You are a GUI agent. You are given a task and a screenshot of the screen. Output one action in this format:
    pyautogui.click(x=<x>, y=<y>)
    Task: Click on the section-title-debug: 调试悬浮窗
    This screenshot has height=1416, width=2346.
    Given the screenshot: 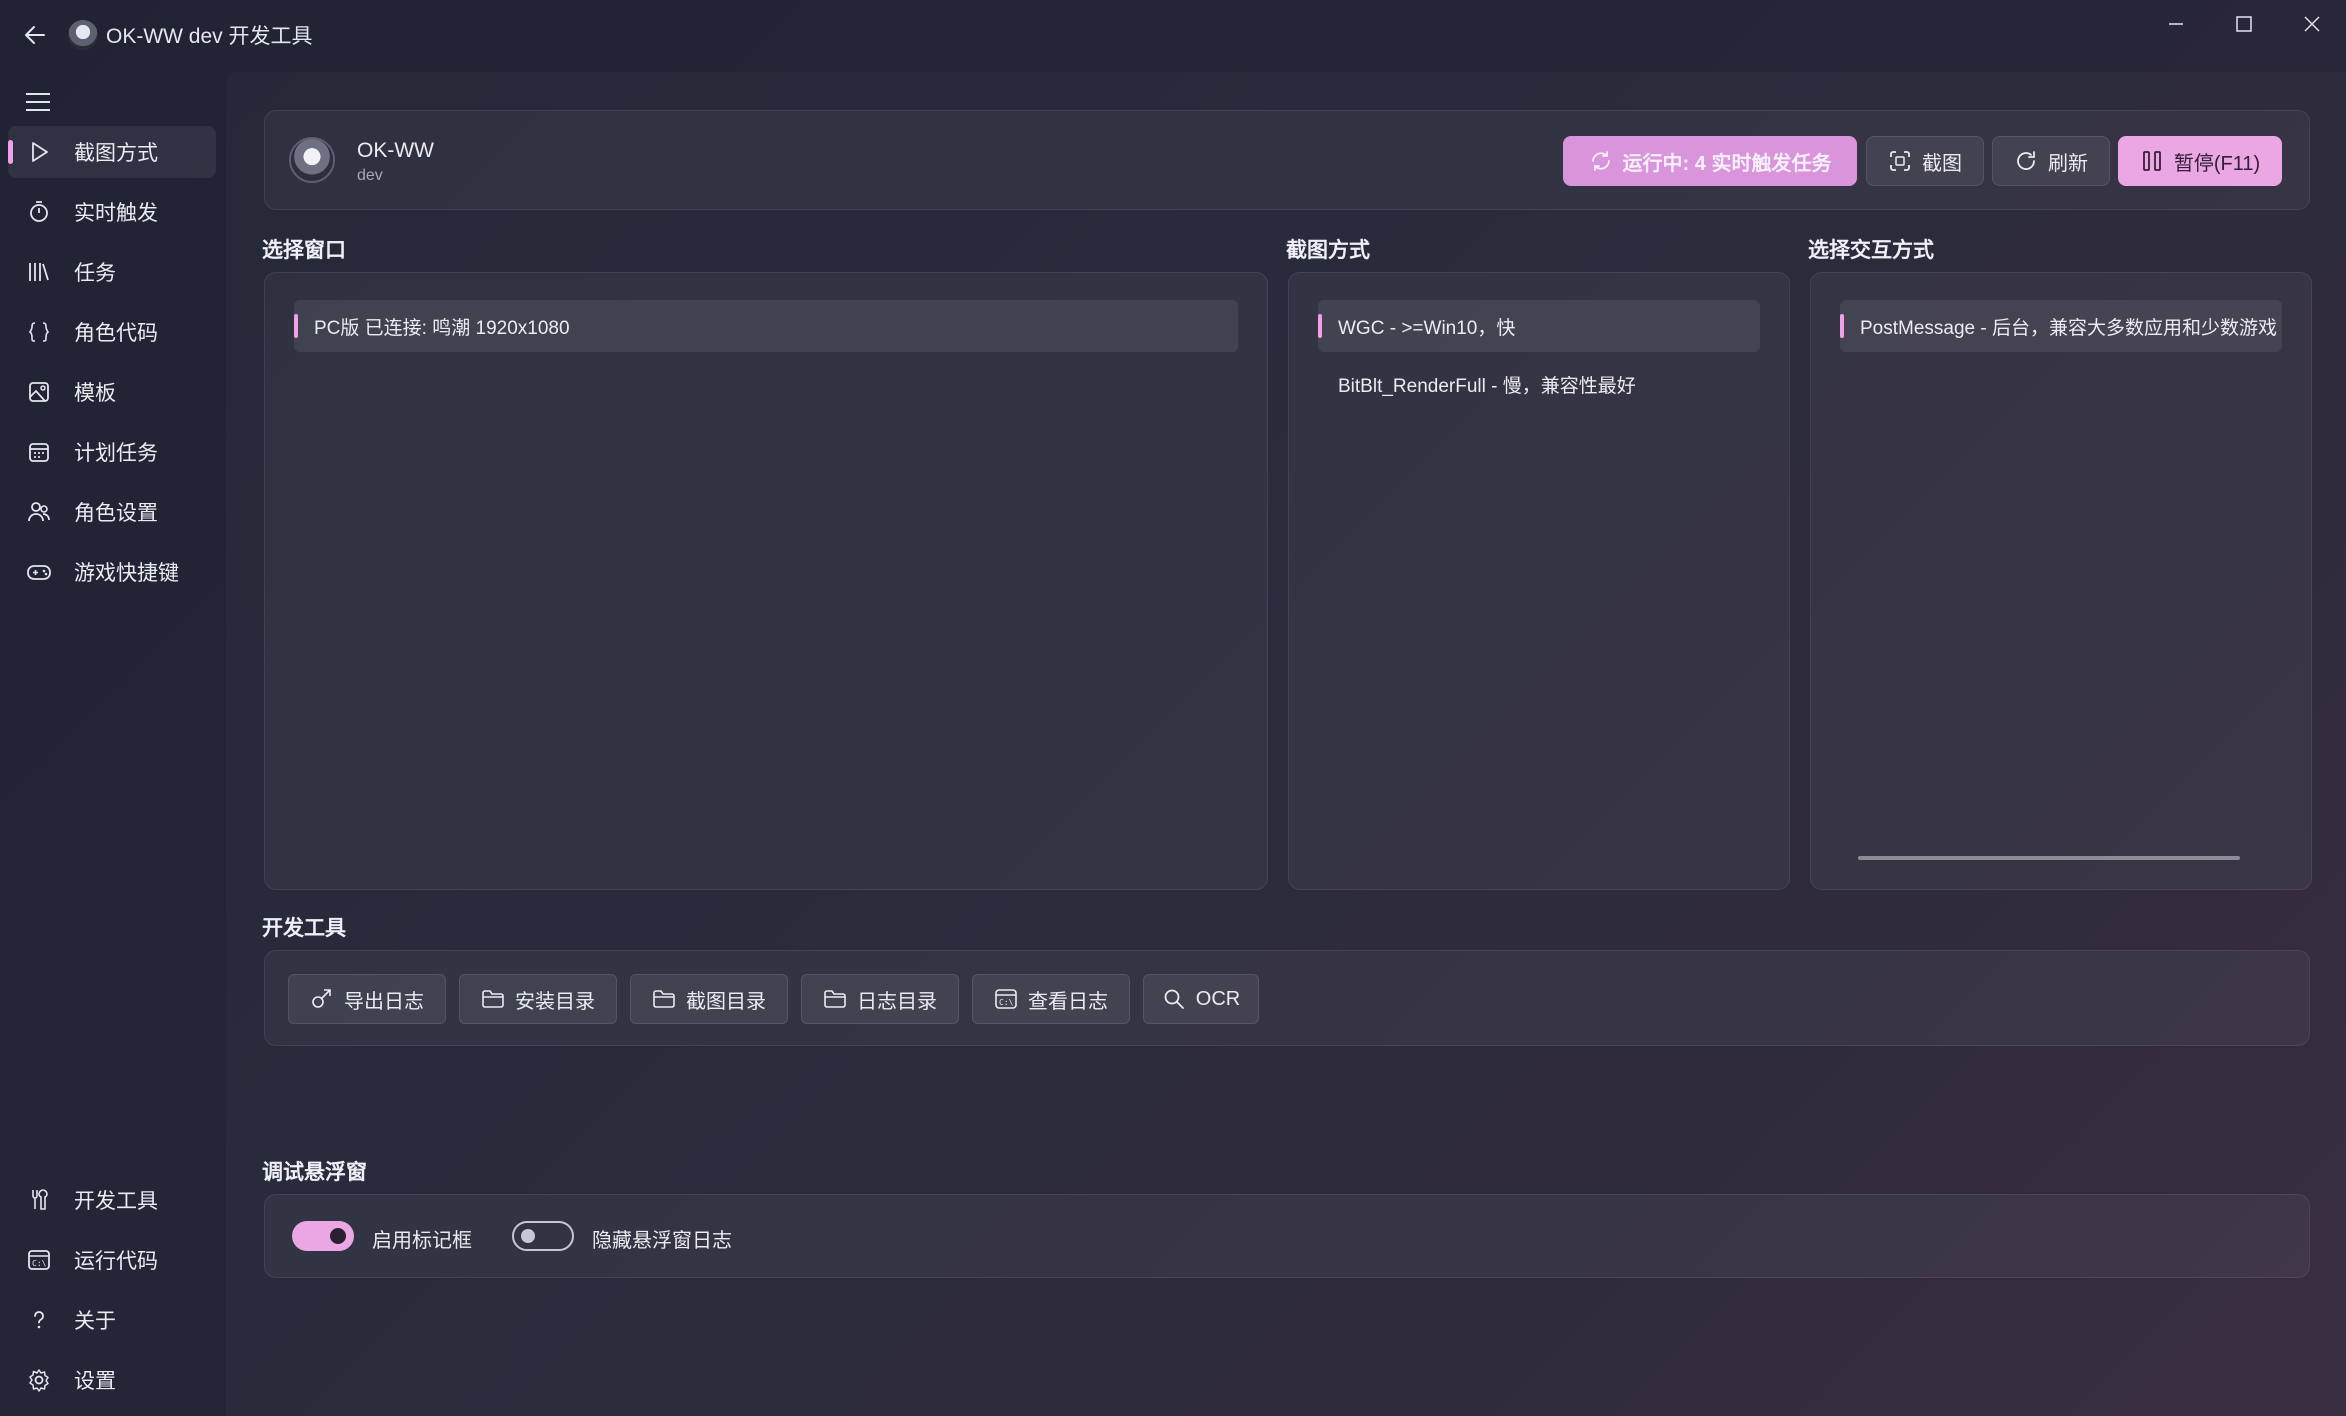 What is the action you would take?
    pyautogui.click(x=314, y=1172)
    